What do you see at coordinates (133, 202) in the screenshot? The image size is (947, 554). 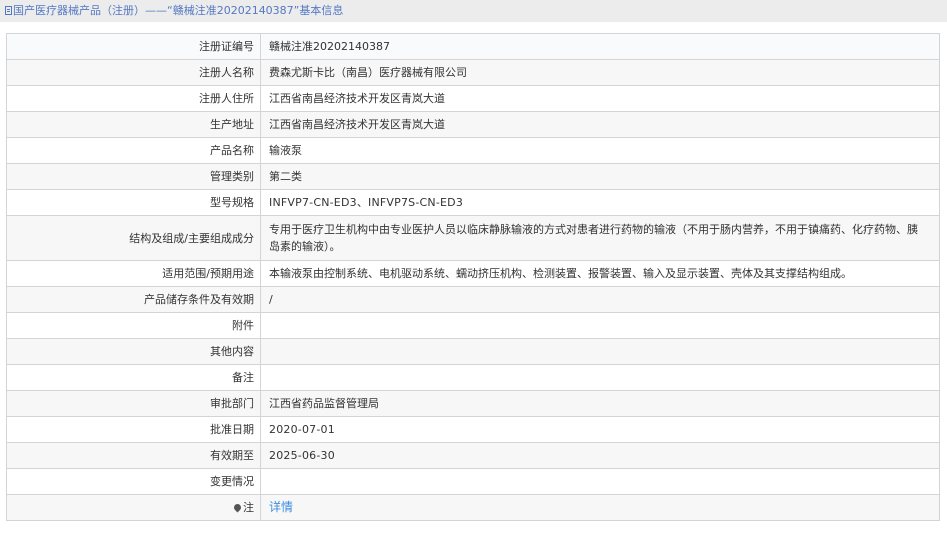 I see `row-label-model-spec: 型号规格` at bounding box center [133, 202].